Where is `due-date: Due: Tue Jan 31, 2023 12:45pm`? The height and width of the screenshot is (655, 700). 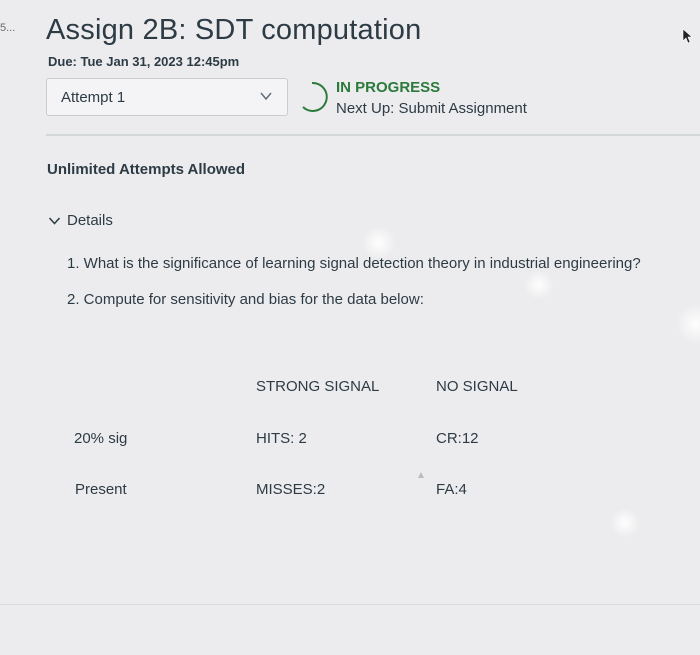 due-date: Due: Tue Jan 31, 2023 12:45pm is located at coordinates (144, 61).